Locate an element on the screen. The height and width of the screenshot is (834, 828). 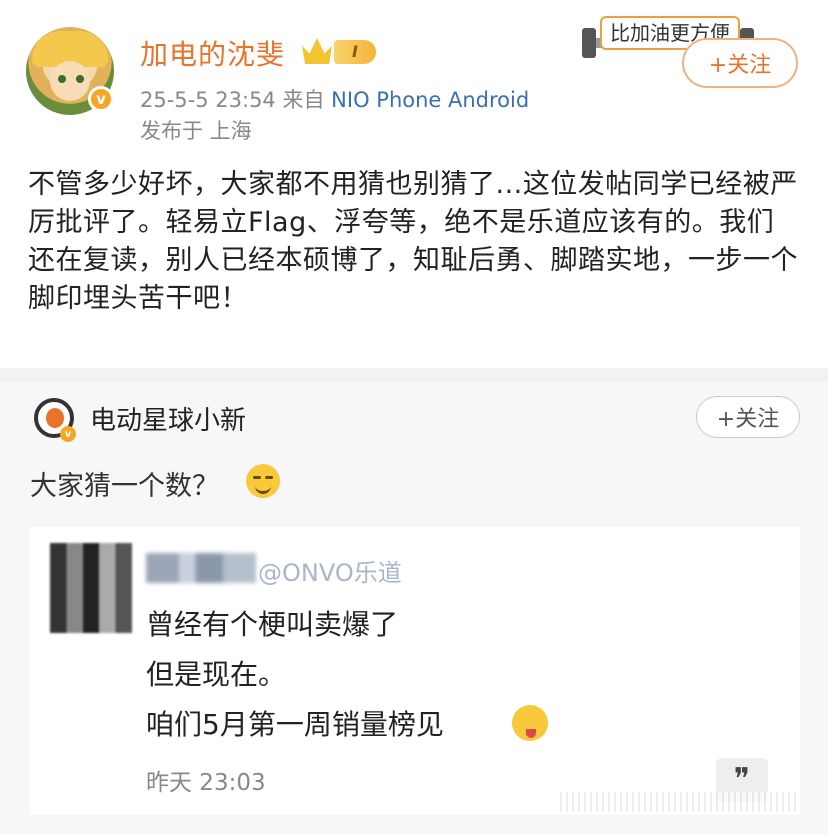
blurred-avatar is located at coordinates (91, 588).